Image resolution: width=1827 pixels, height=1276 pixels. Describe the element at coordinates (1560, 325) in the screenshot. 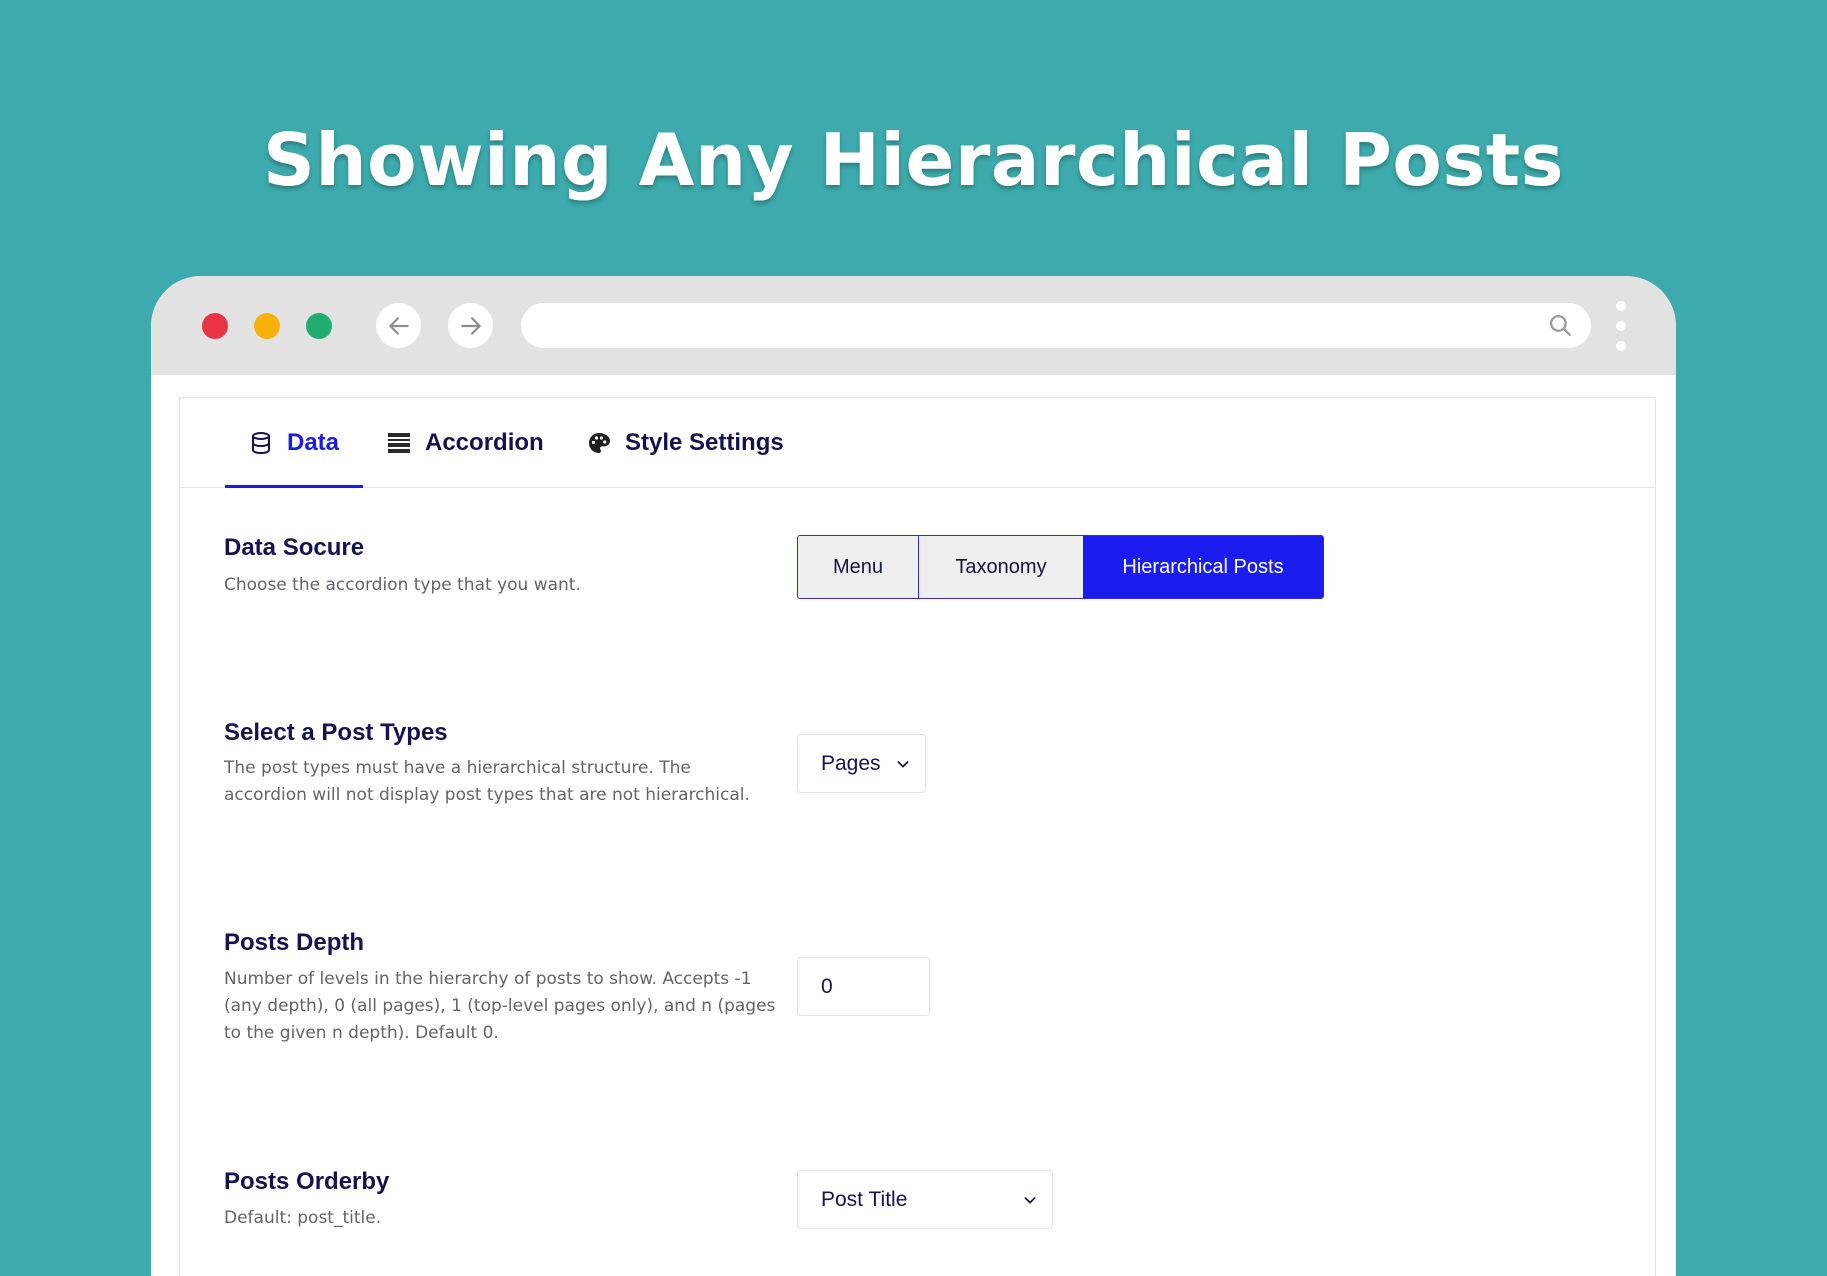

I see `search-icon` at that location.